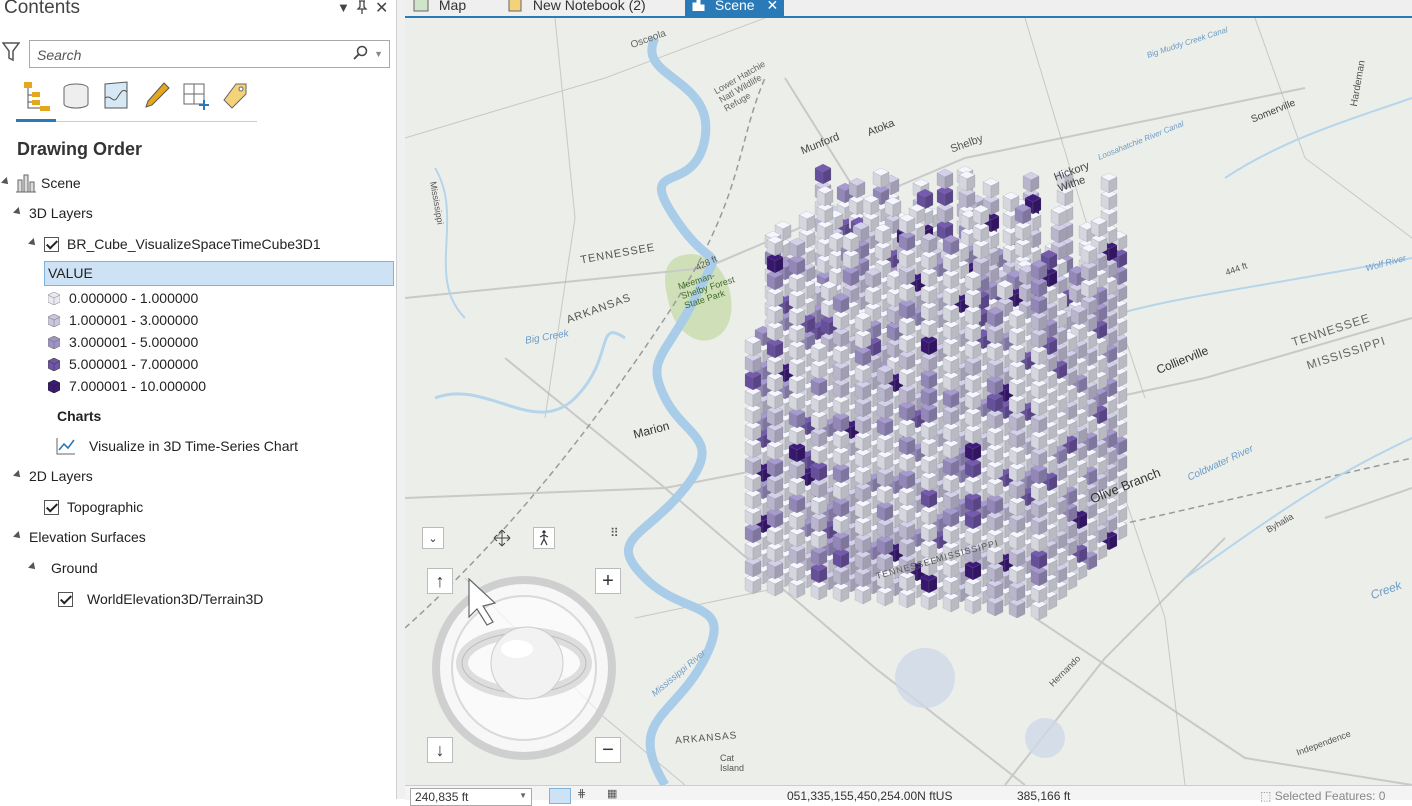 This screenshot has height=806, width=1412. What do you see at coordinates (361, 54) in the screenshot?
I see `search-icon` at bounding box center [361, 54].